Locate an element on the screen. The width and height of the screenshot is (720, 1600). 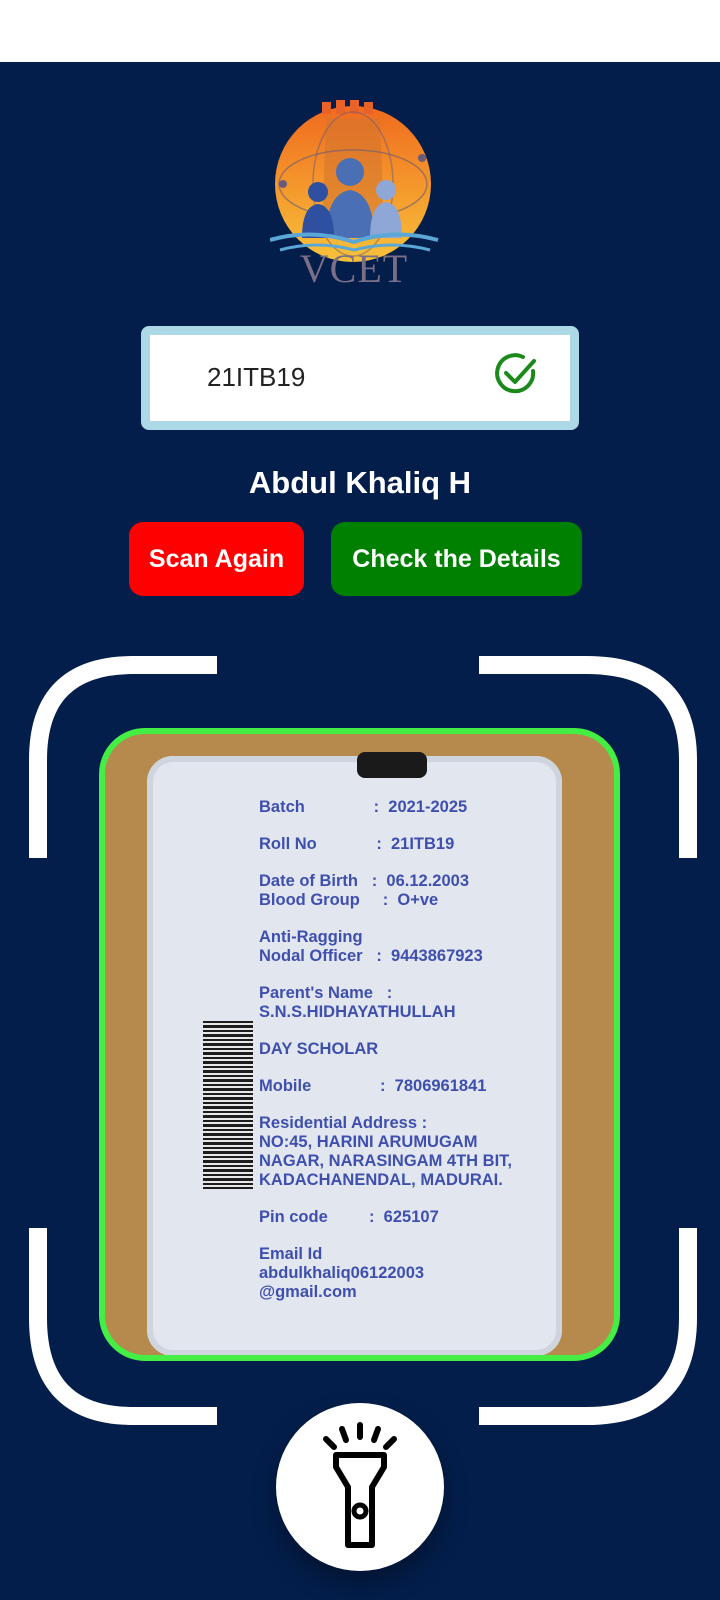
logo-text: VCET is located at coordinates (354, 267).